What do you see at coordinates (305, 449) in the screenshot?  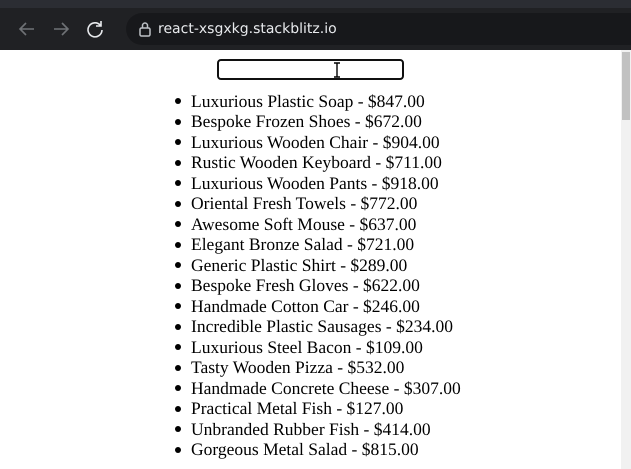 I see `product-item: Gorgeous Metal Salad - $815.00` at bounding box center [305, 449].